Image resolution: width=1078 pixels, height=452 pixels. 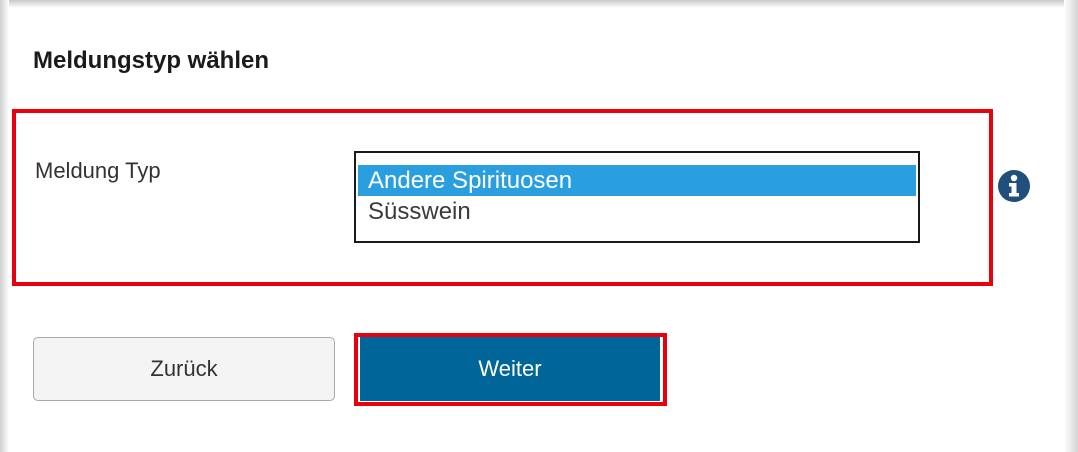 I want to click on window-edge-left, so click(x=4, y=226).